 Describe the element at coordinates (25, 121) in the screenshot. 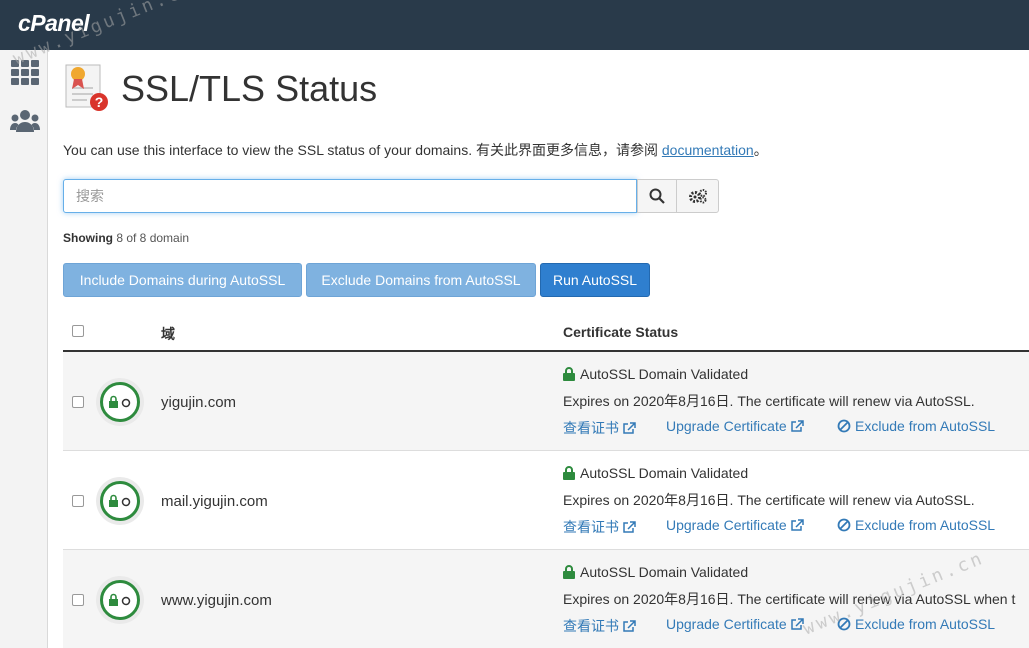

I see `users-icon` at that location.